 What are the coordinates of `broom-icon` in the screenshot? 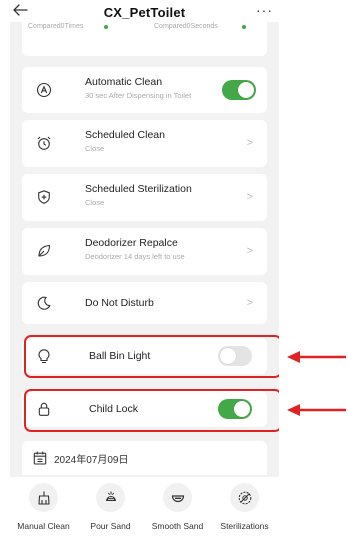 It's located at (43, 498).